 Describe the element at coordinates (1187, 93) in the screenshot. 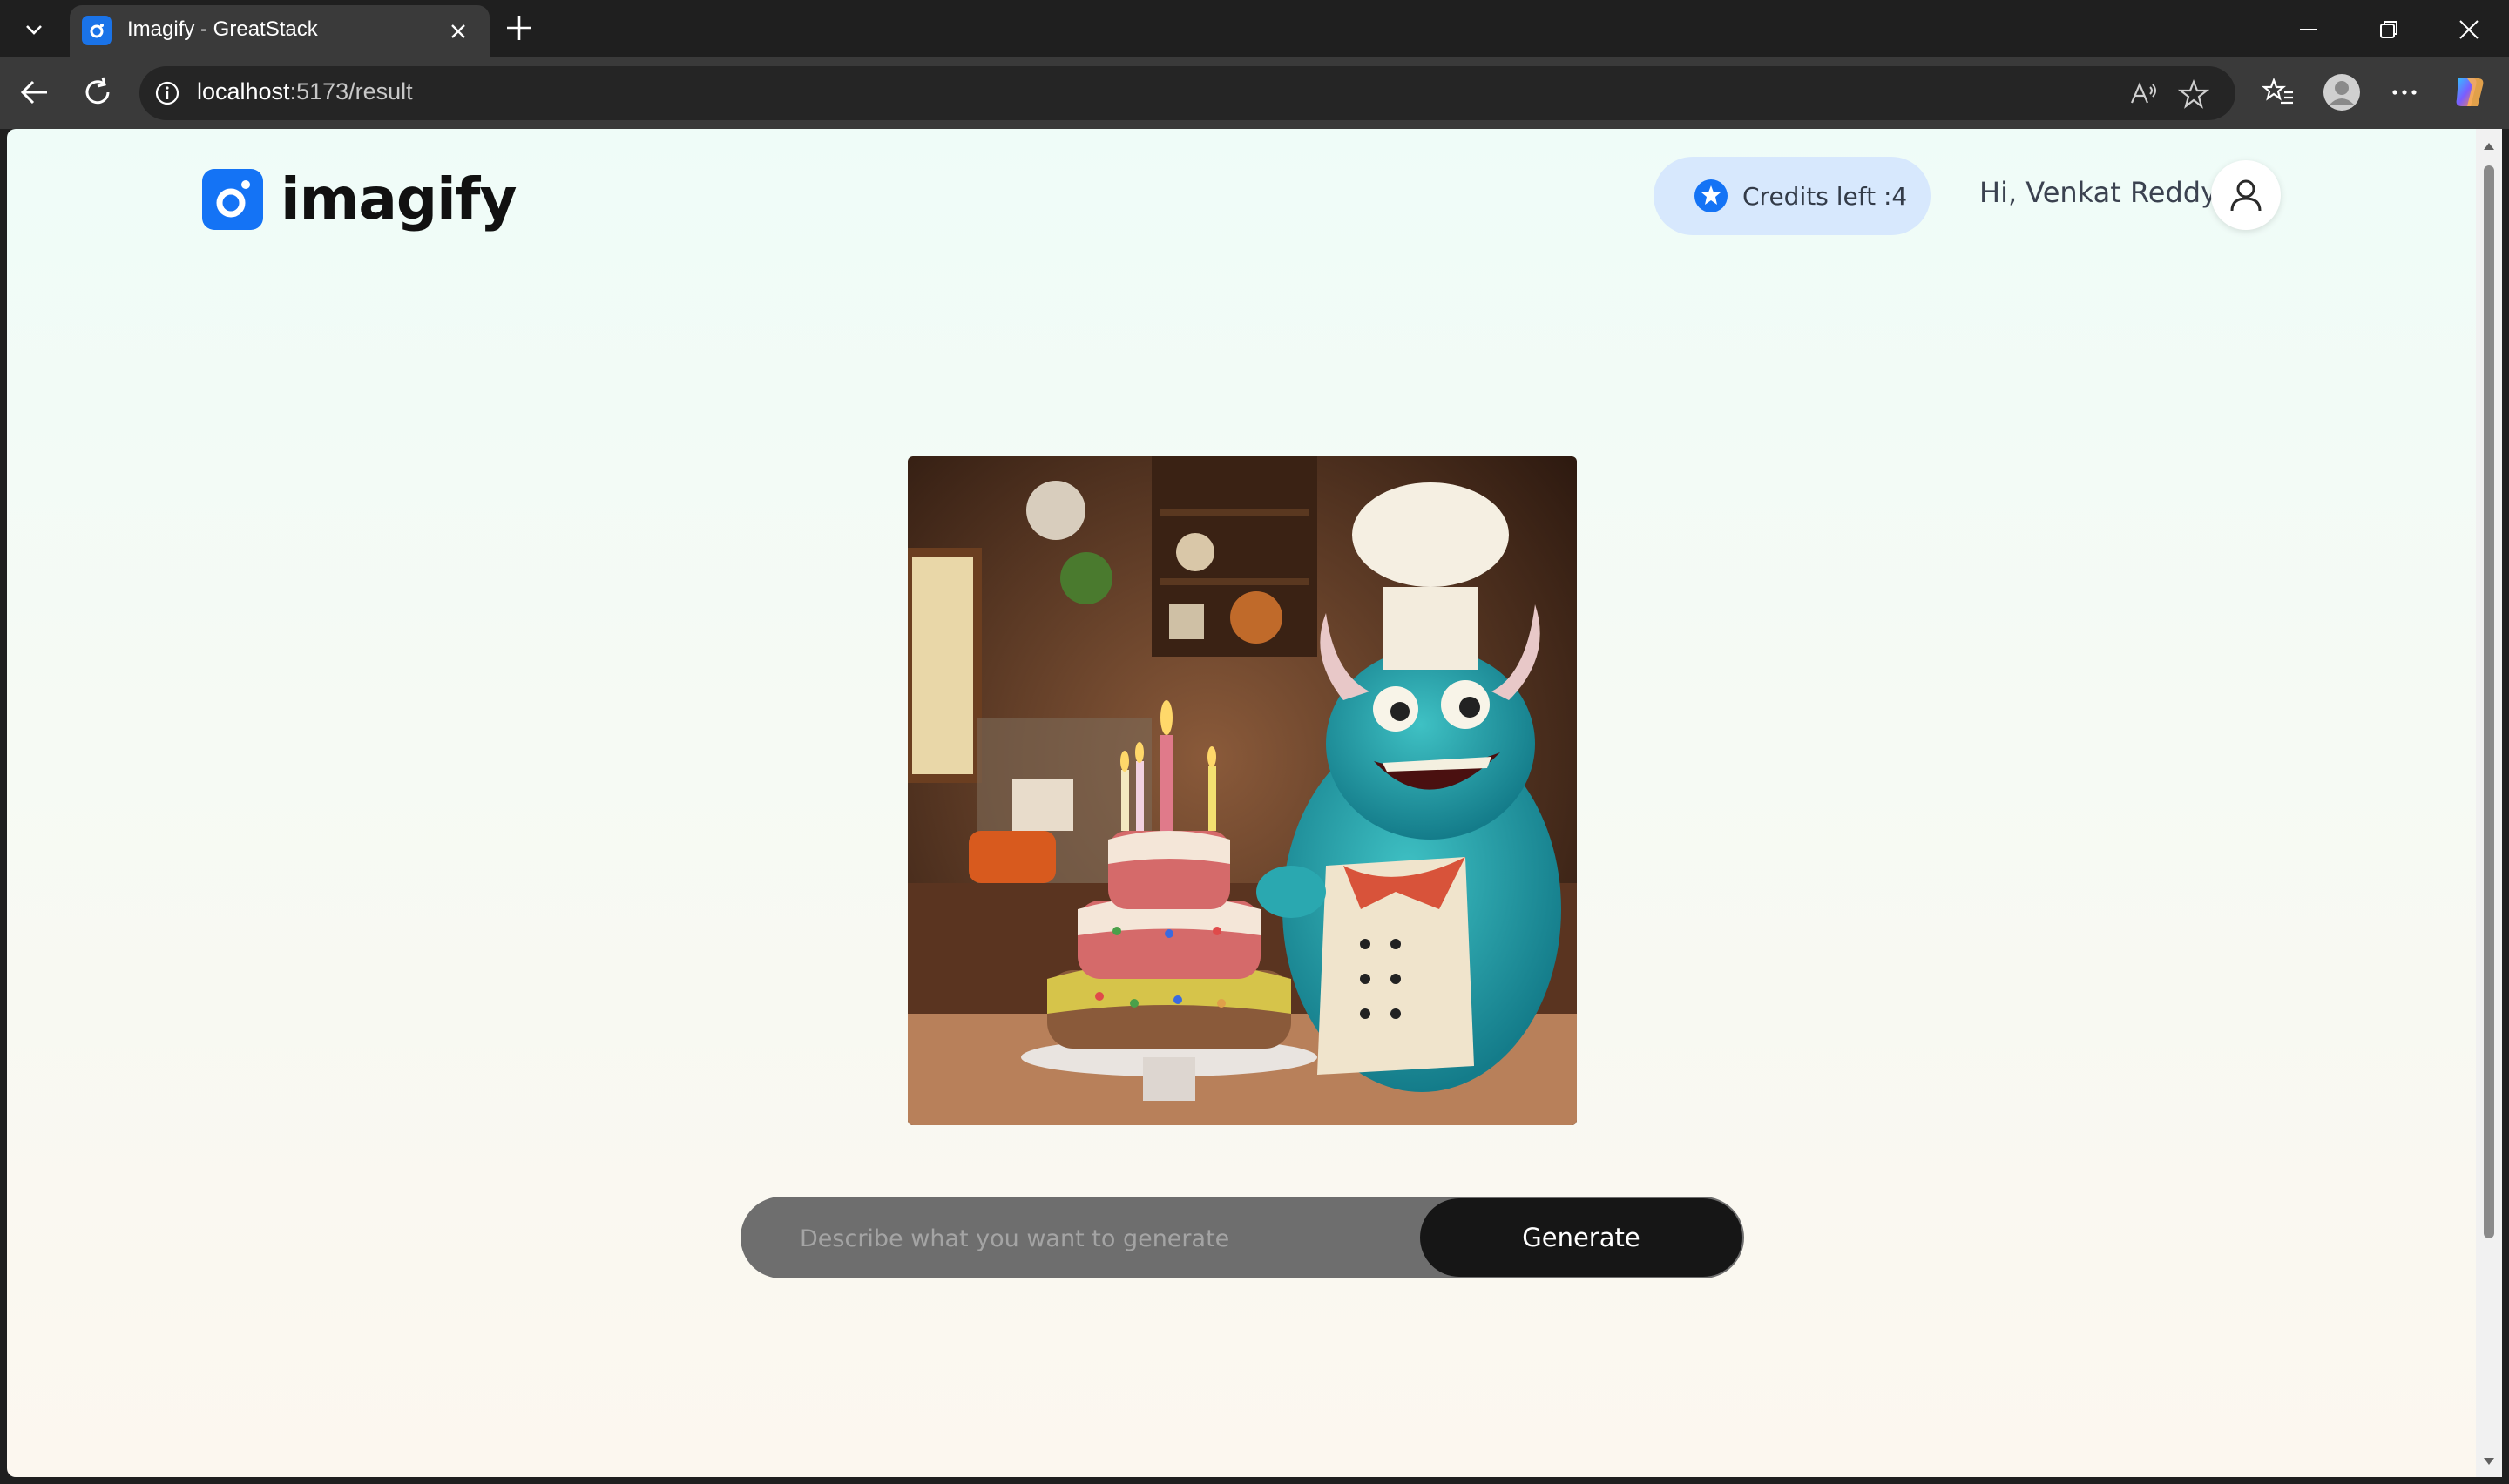

I see `address-bar: localhost:5173/result` at that location.